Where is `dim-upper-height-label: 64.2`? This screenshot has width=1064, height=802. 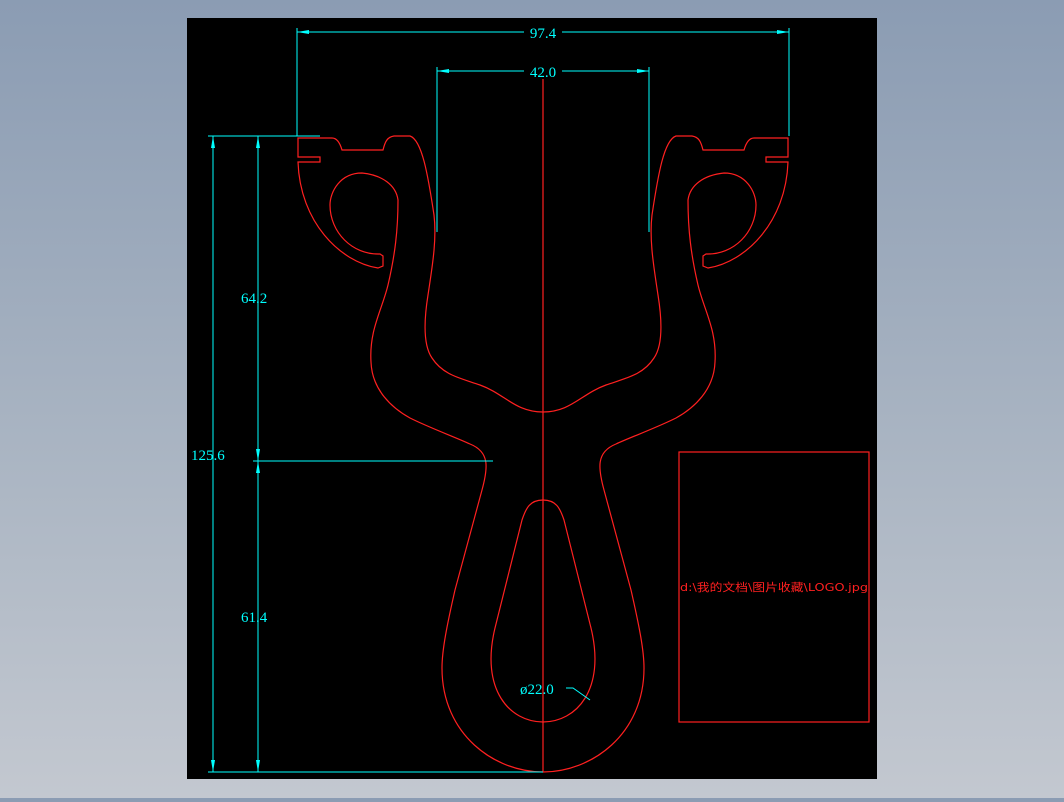
dim-upper-height-label: 64.2 is located at coordinates (254, 299).